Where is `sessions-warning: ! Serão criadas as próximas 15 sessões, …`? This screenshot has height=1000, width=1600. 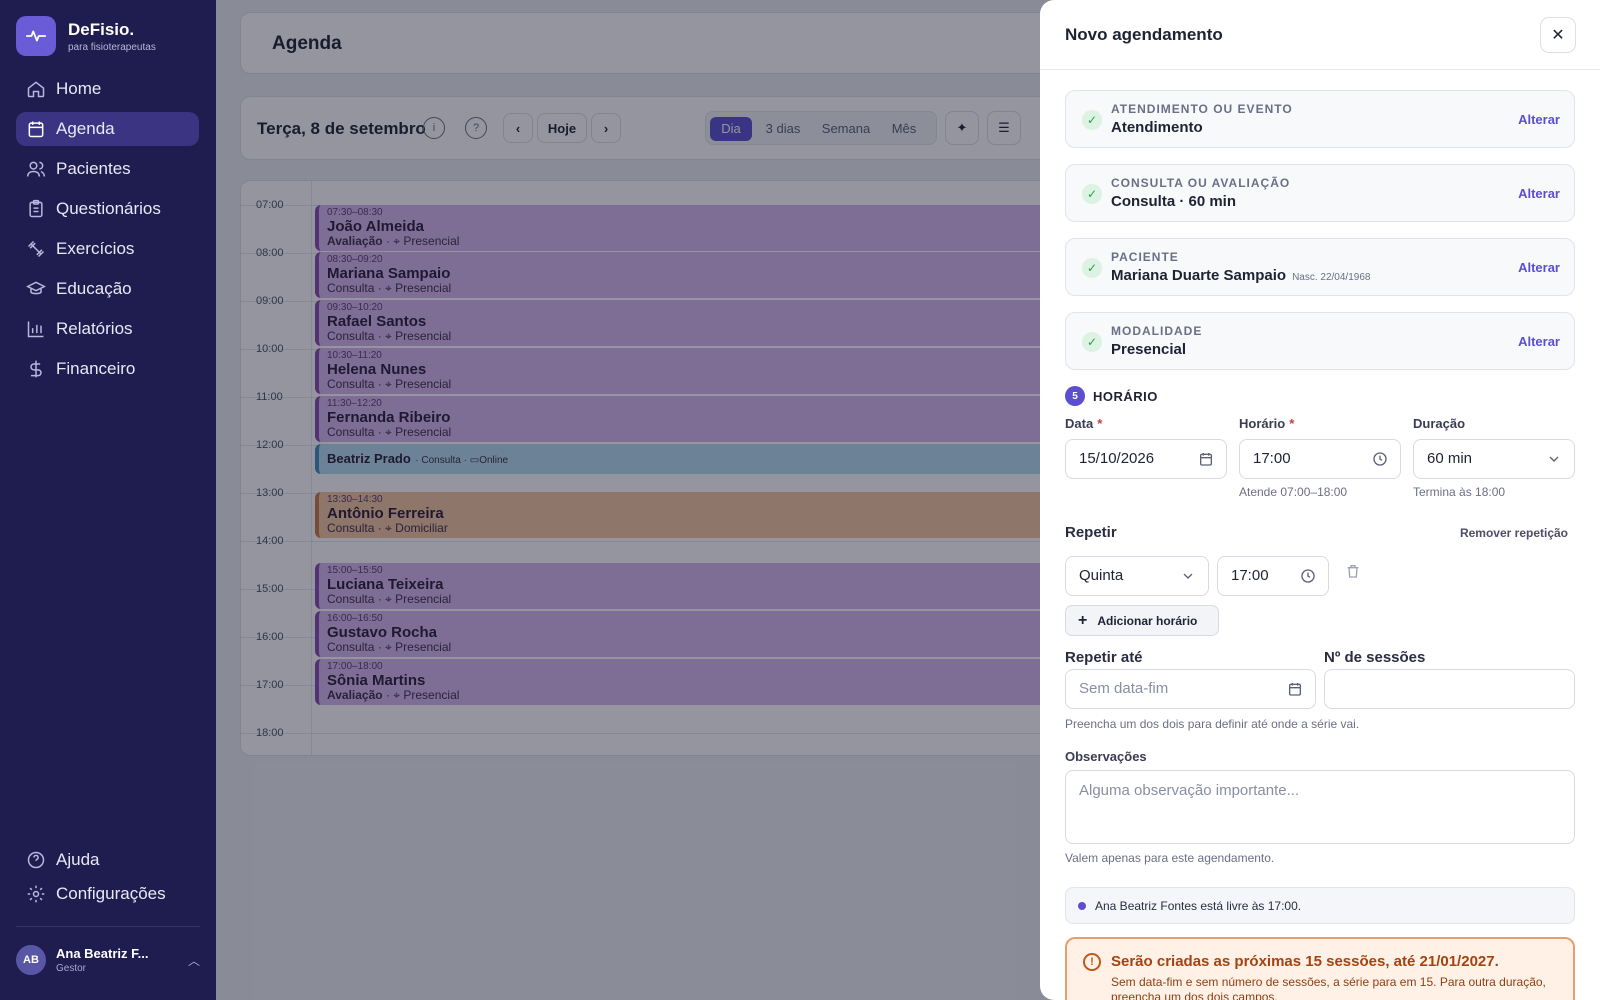
sessions-warning: ! Serão criadas as próximas 15 sessões, … is located at coordinates (1320, 968).